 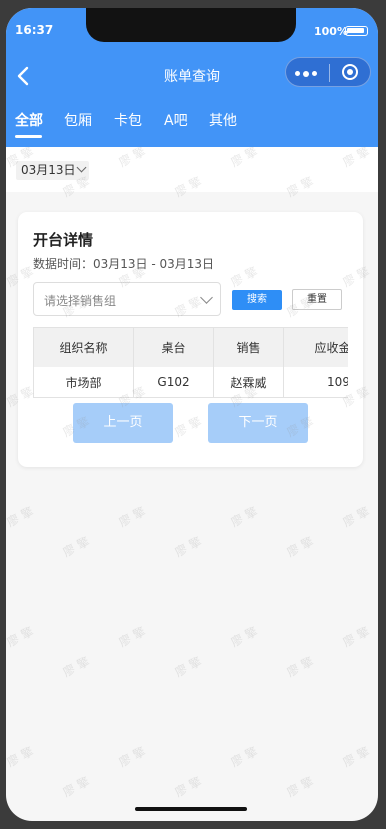 I want to click on column-header: 应收金额, so click(x=315, y=347).